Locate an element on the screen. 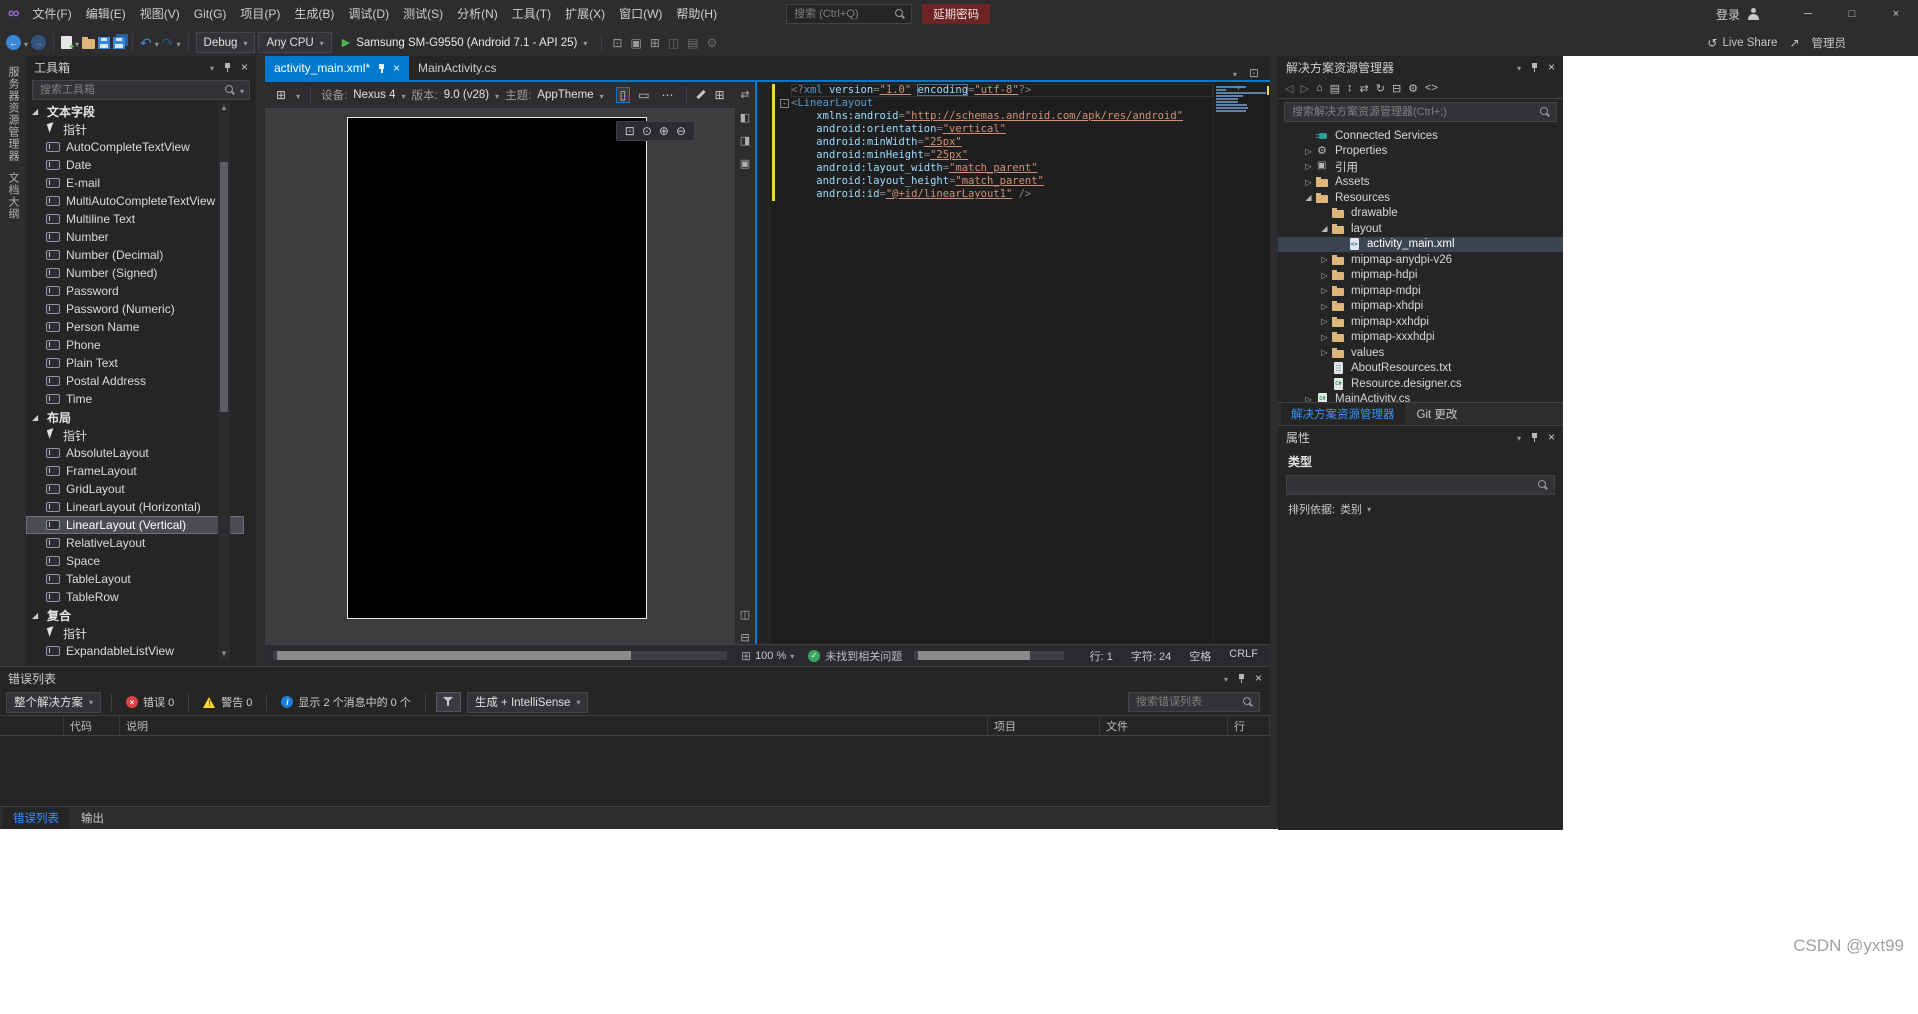 The height and width of the screenshot is (1014, 1918). close-button: × is located at coordinates (1896, 14).